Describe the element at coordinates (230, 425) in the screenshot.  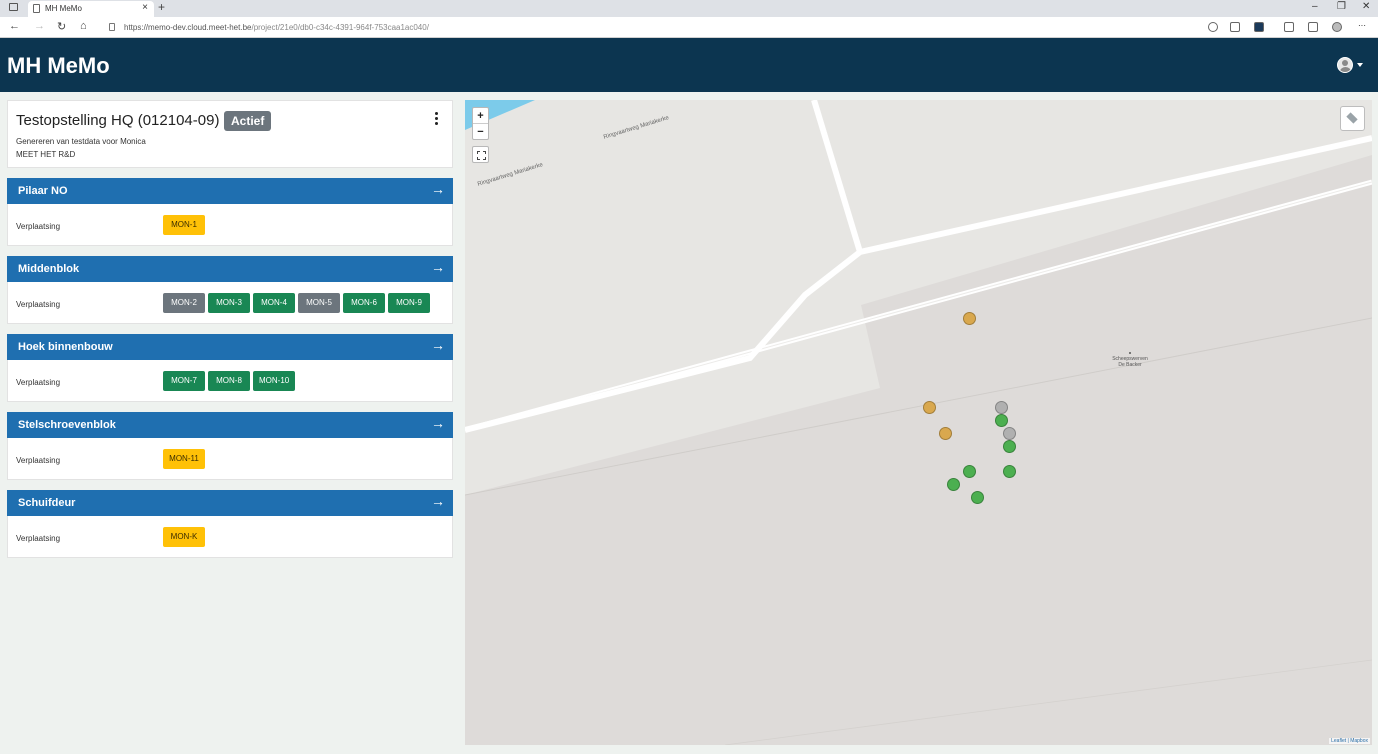
I see `group-header: Stelschroevenblok →` at that location.